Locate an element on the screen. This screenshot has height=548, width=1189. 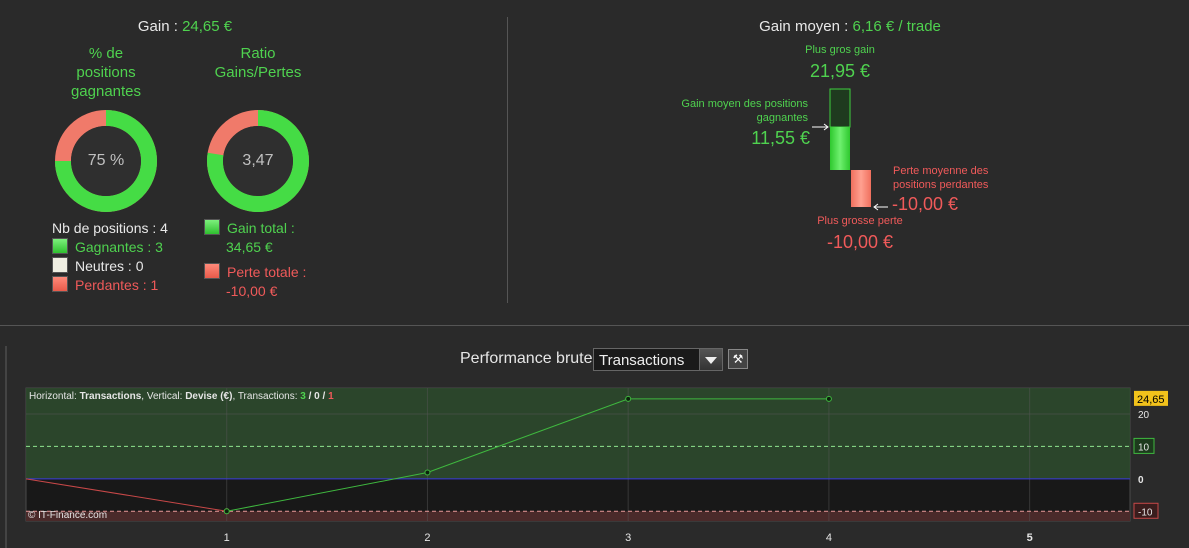
legend-losing-label: Perdantes : 1 is located at coordinates (117, 285).